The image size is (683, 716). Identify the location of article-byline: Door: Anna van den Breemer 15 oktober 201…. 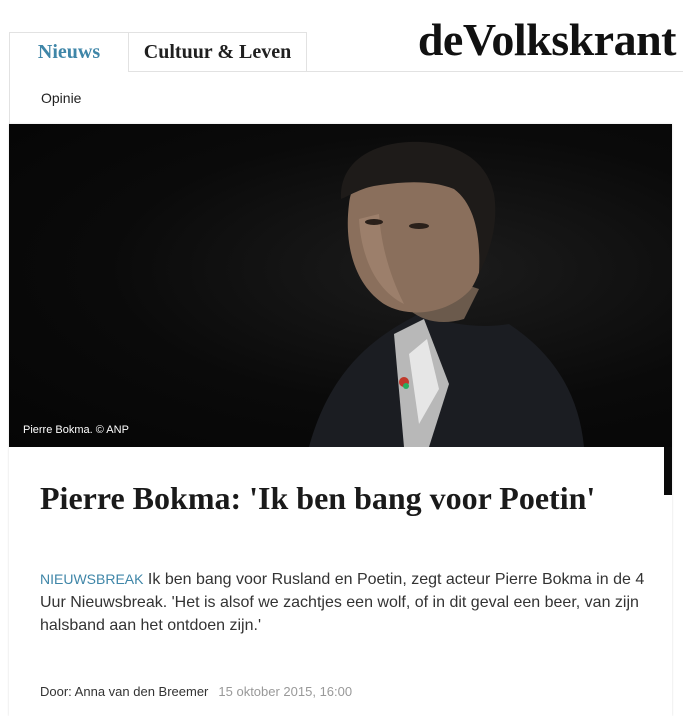
(196, 691).